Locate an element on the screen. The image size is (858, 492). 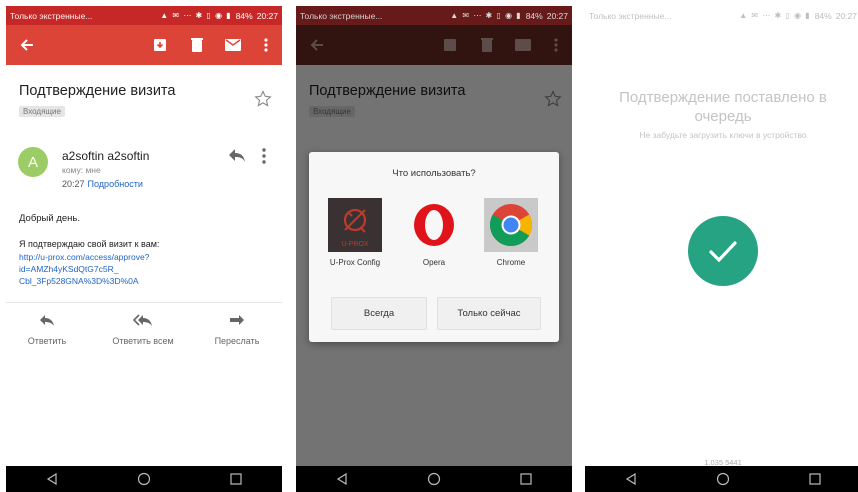
app-option-chrome: Chrome is located at coordinates (511, 232).